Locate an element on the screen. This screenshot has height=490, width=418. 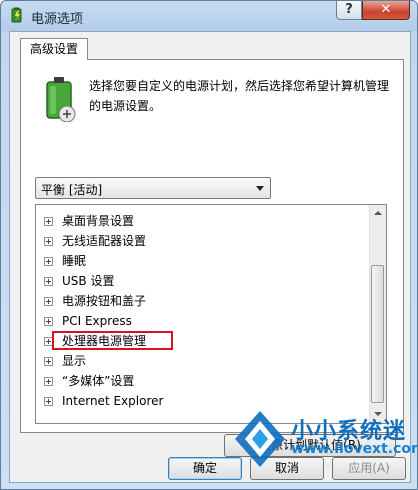
battery-power-icon is located at coordinates (61, 99).